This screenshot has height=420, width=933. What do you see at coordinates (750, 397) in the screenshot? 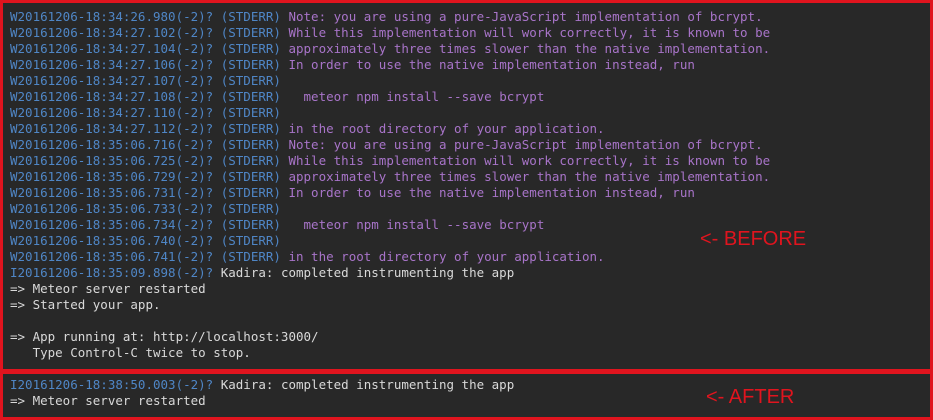
I see `after-label: <- AFTER` at bounding box center [750, 397].